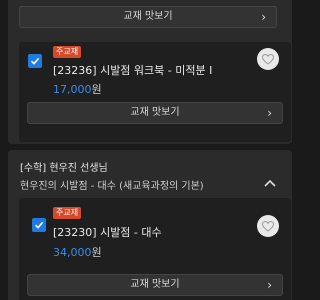 This screenshot has width=320, height=300. I want to click on book-price: 17,000원, so click(77, 89).